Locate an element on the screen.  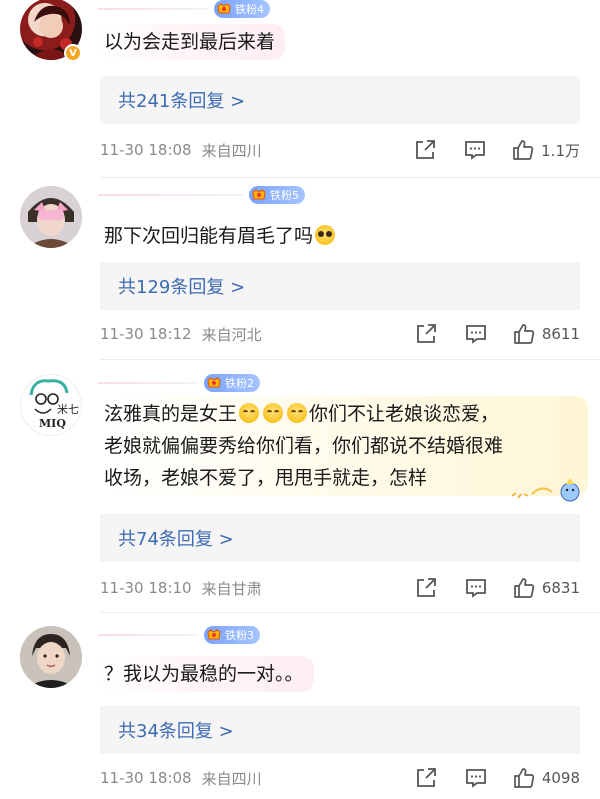
like-button: 4098 is located at coordinates (546, 778).